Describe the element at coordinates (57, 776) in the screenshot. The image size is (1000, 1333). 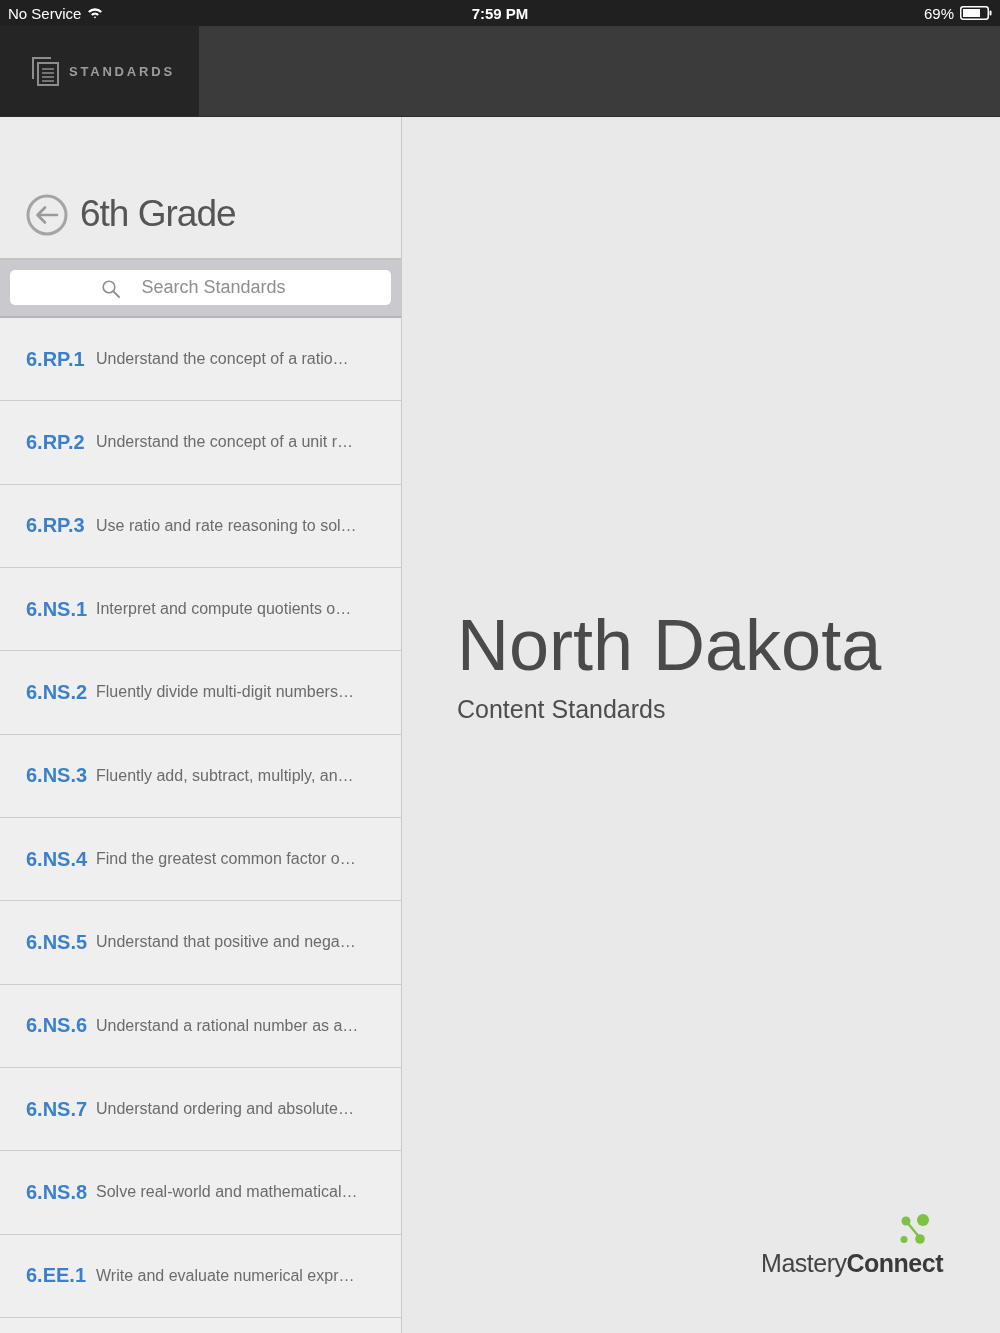
I see `standard-code: 6.NS.3` at that location.